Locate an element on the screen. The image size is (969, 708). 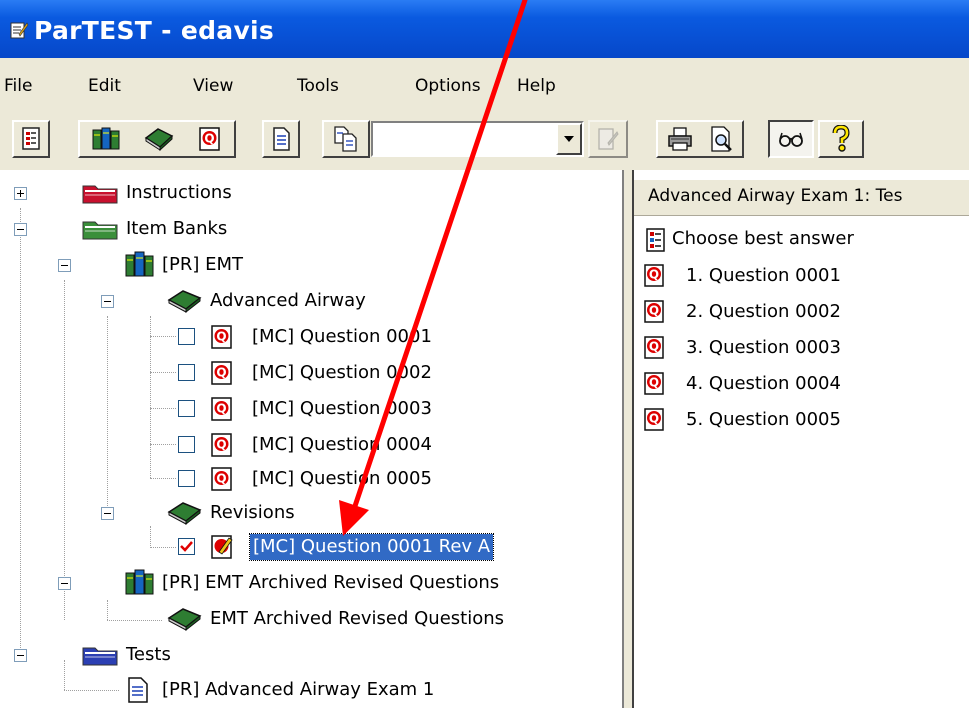
red-folder-icon is located at coordinates (100, 194).